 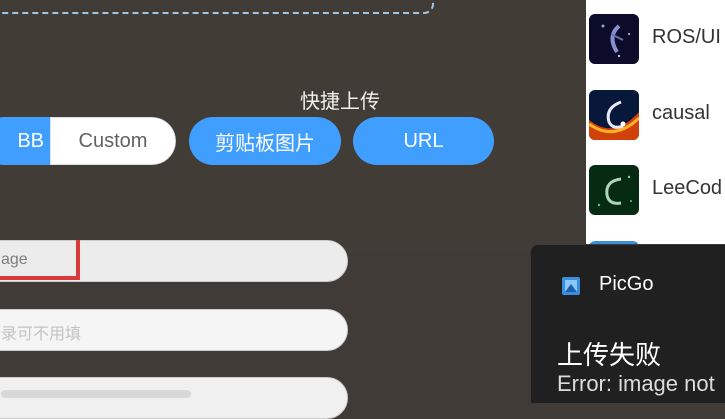 What do you see at coordinates (627, 324) in the screenshot?
I see `notification-toast: PicGo 上传失败 Error: image not` at bounding box center [627, 324].